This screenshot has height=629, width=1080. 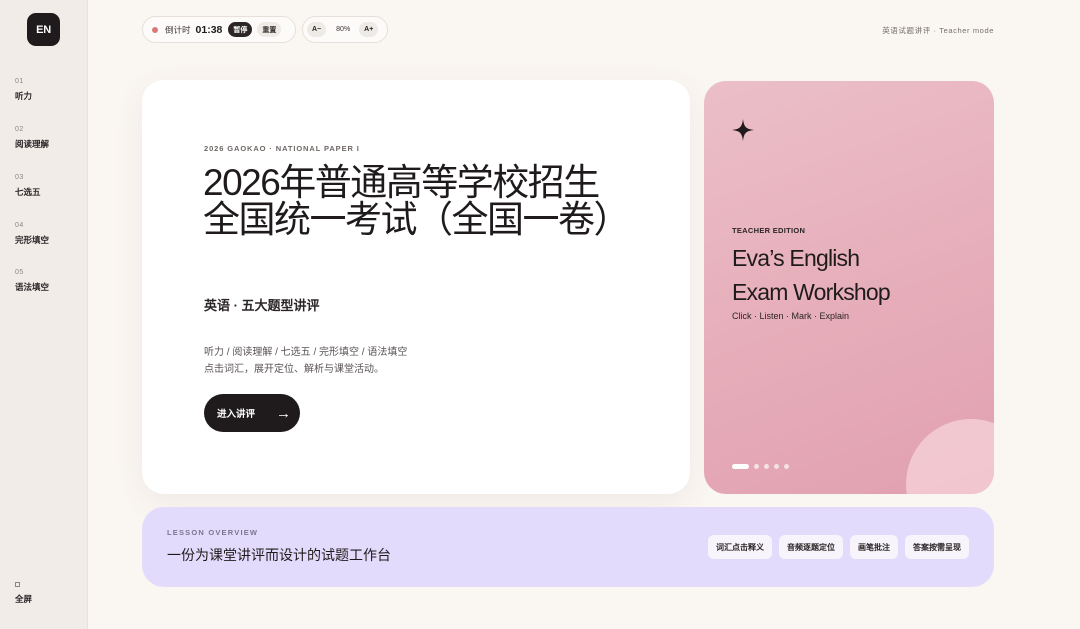 I want to click on timer-label: 倒计时, so click(x=178, y=29).